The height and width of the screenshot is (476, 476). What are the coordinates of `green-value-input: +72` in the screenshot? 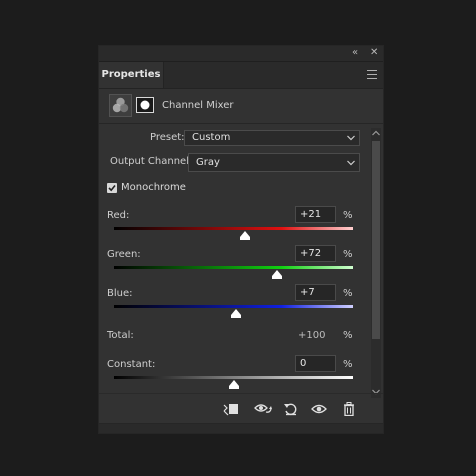 It's located at (315, 253).